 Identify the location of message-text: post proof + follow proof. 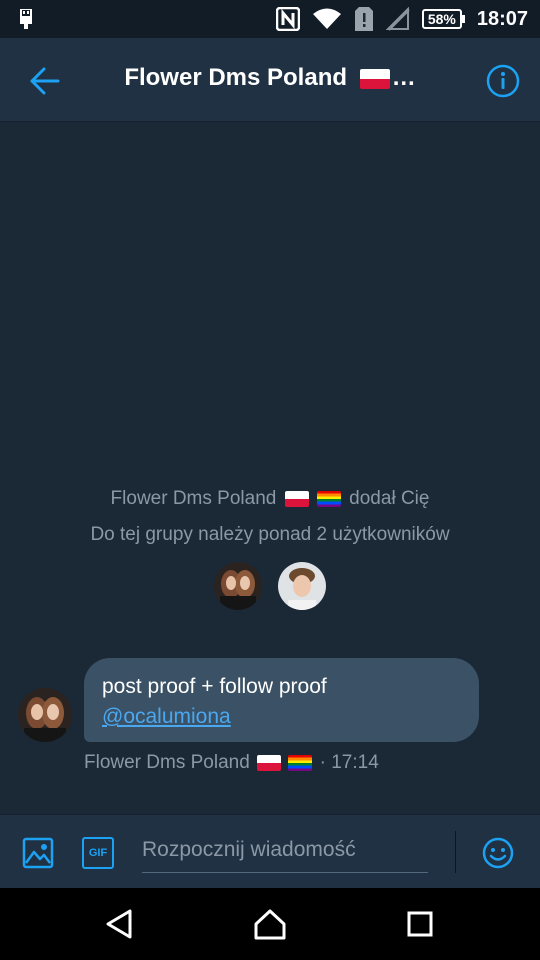
(214, 686).